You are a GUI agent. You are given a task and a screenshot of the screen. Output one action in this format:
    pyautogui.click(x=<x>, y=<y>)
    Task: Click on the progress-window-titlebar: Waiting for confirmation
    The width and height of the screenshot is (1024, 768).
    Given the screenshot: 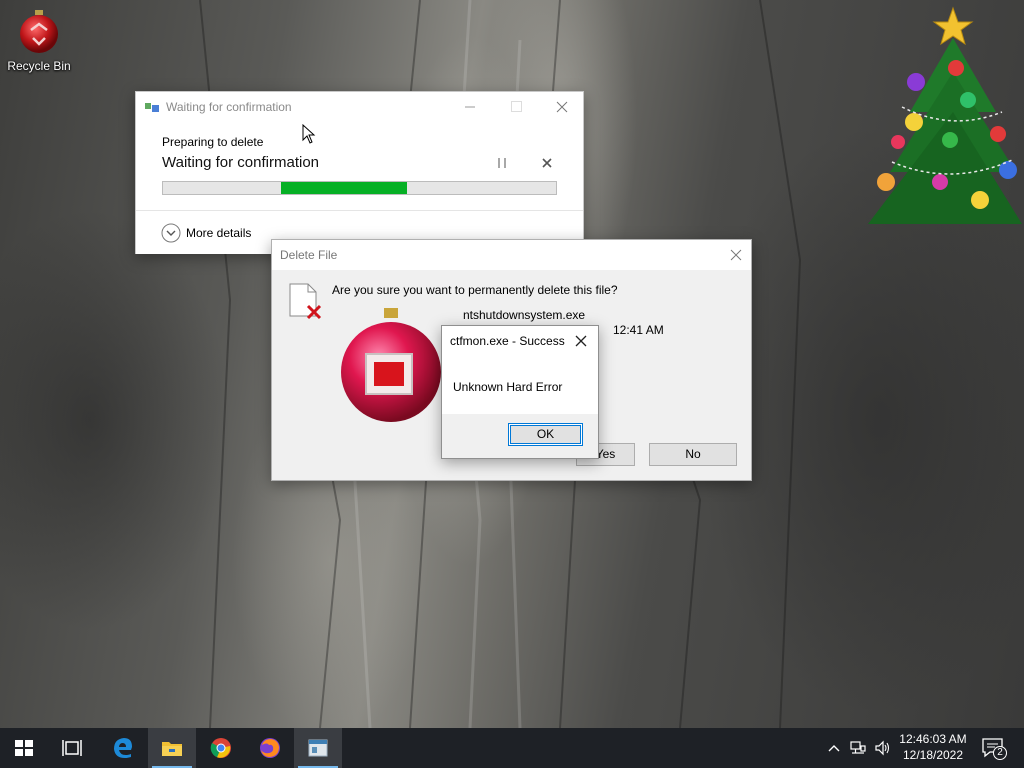 What is the action you would take?
    pyautogui.click(x=359, y=107)
    